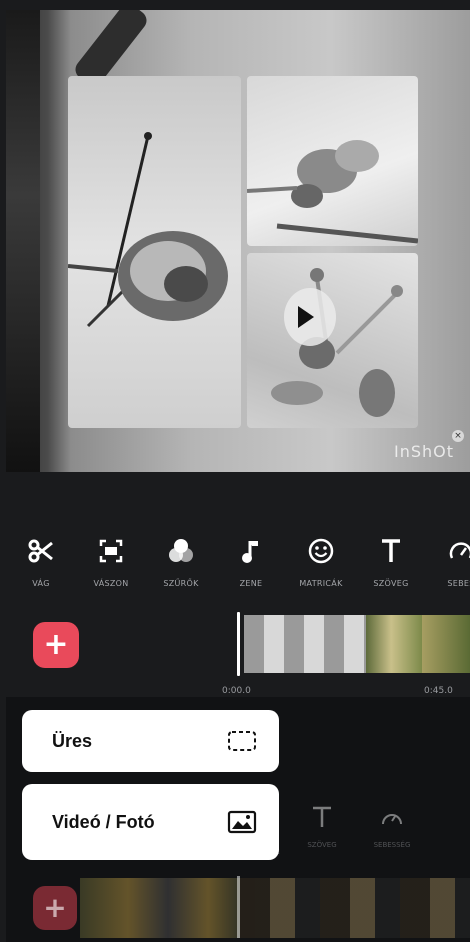 This screenshot has width=470, height=942. I want to click on canvas-icon, so click(111, 551).